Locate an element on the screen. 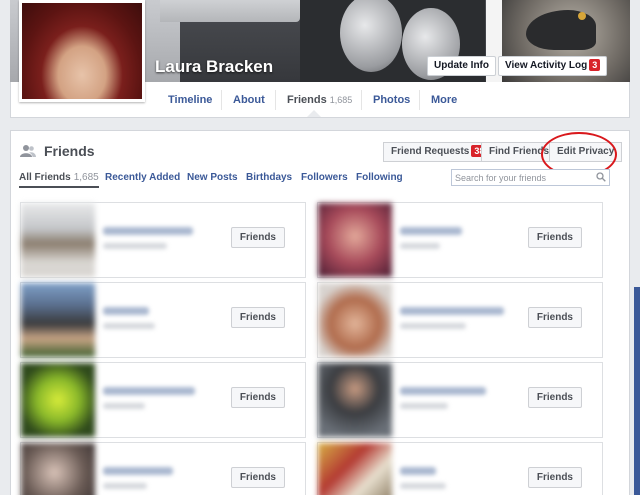 The height and width of the screenshot is (495, 640). update-info-label: Update Info is located at coordinates (461, 65).